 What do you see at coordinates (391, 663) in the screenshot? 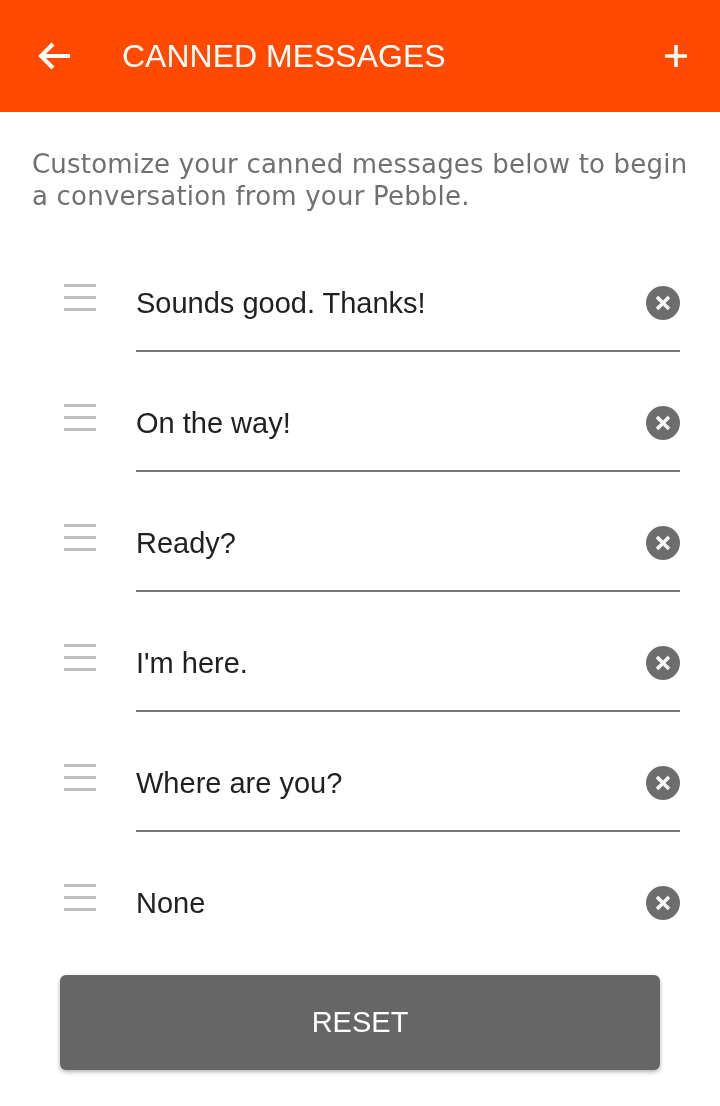
I see `message-field: I'm here.` at bounding box center [391, 663].